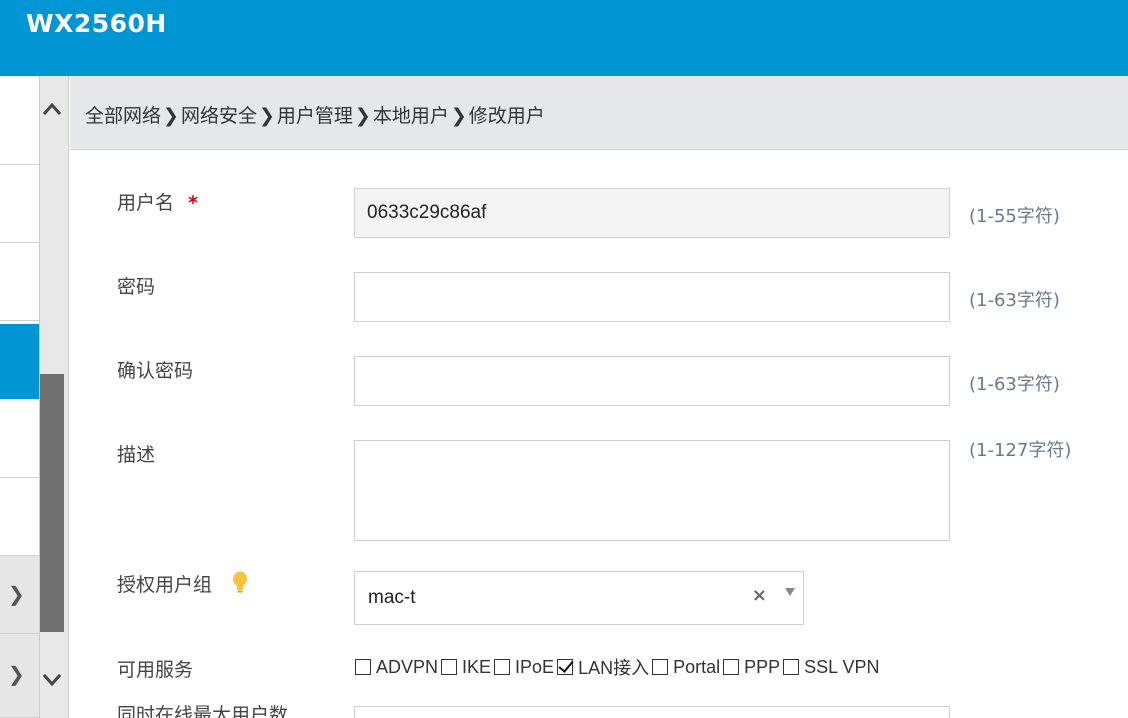 The width and height of the screenshot is (1128, 718). What do you see at coordinates (565, 667) in the screenshot?
I see `checkbox-checked` at bounding box center [565, 667].